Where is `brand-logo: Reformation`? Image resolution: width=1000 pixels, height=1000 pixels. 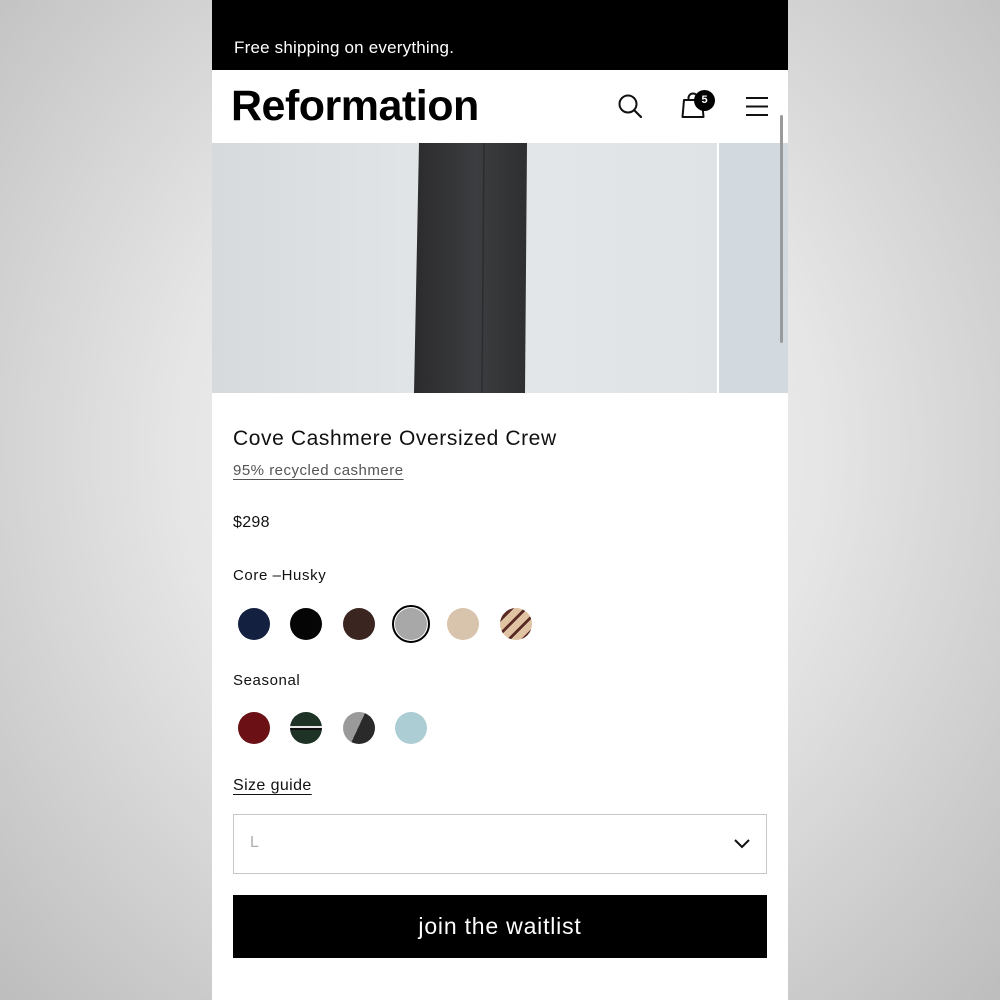 brand-logo: Reformation is located at coordinates (355, 106).